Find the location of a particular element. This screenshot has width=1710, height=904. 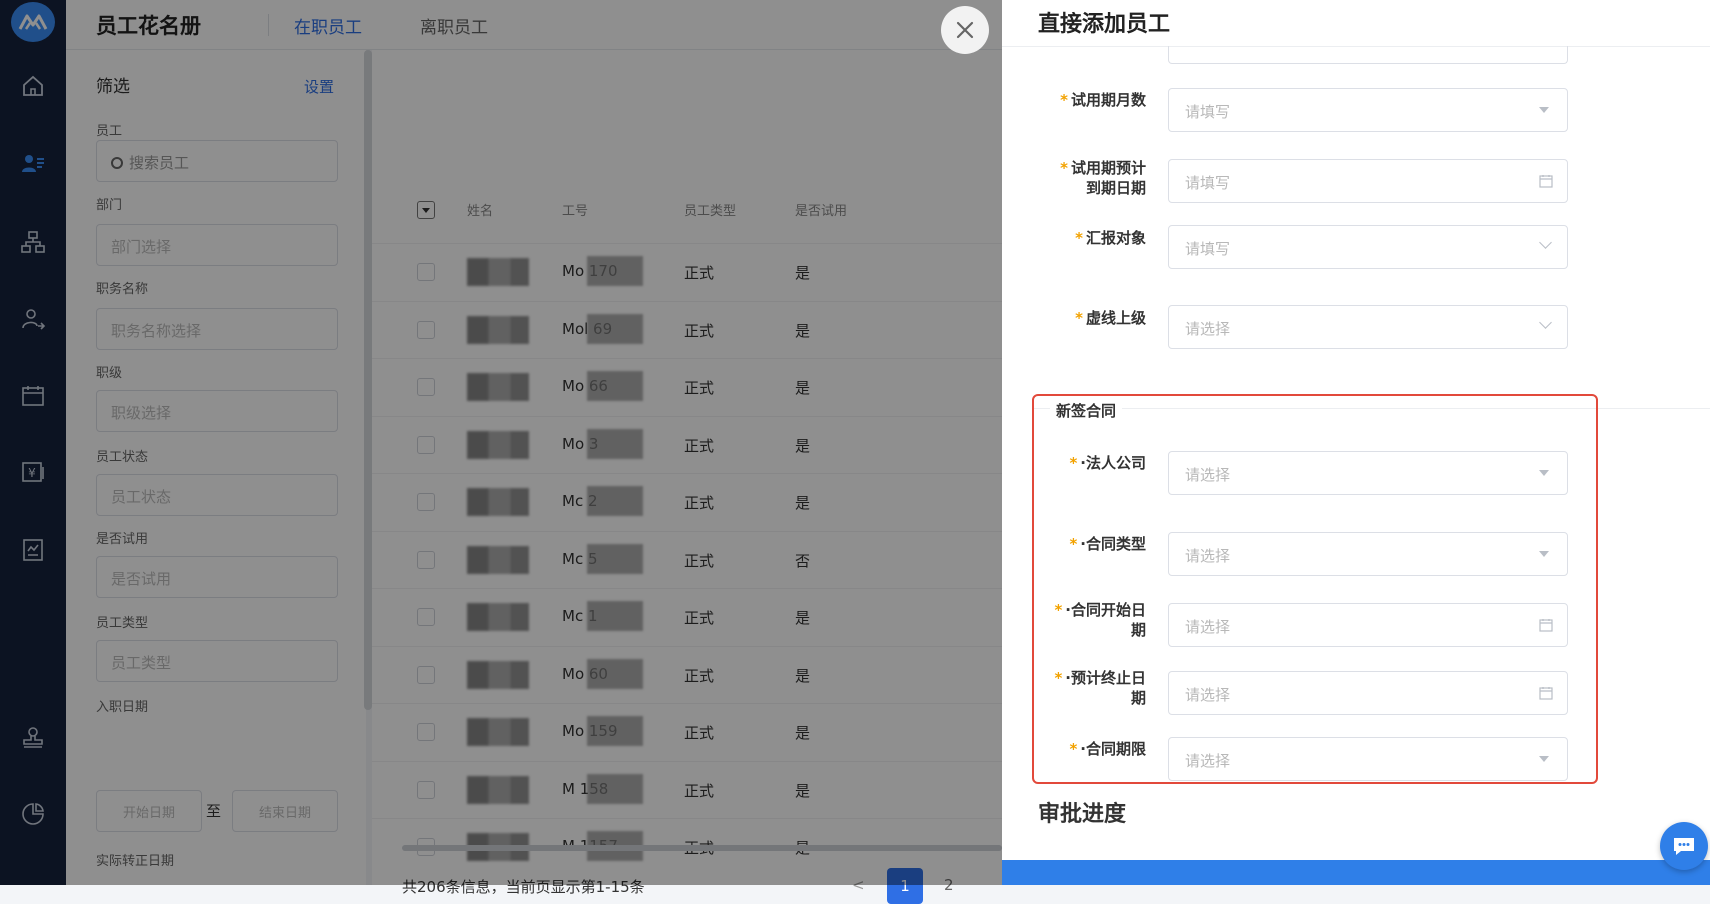

probation-end-date-input: 请填写 is located at coordinates (1368, 181).